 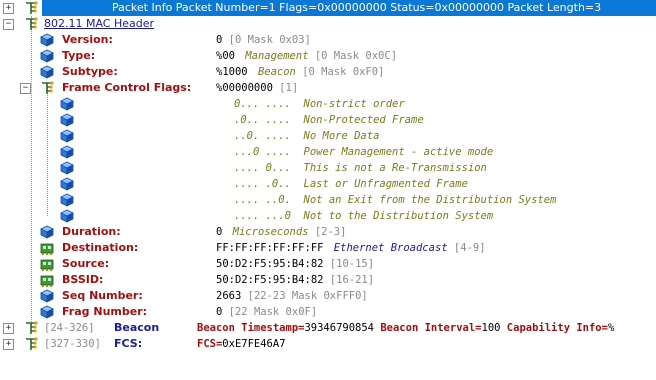 I want to click on beacon-label: Beacon, so click(x=137, y=327).